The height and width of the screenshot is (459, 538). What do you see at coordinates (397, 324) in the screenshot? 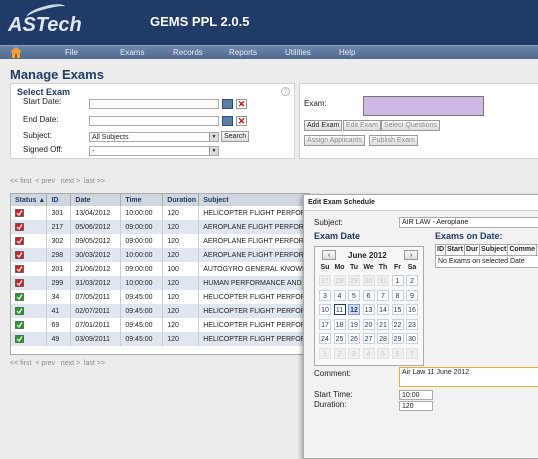
I see `calendar-day: 22` at bounding box center [397, 324].